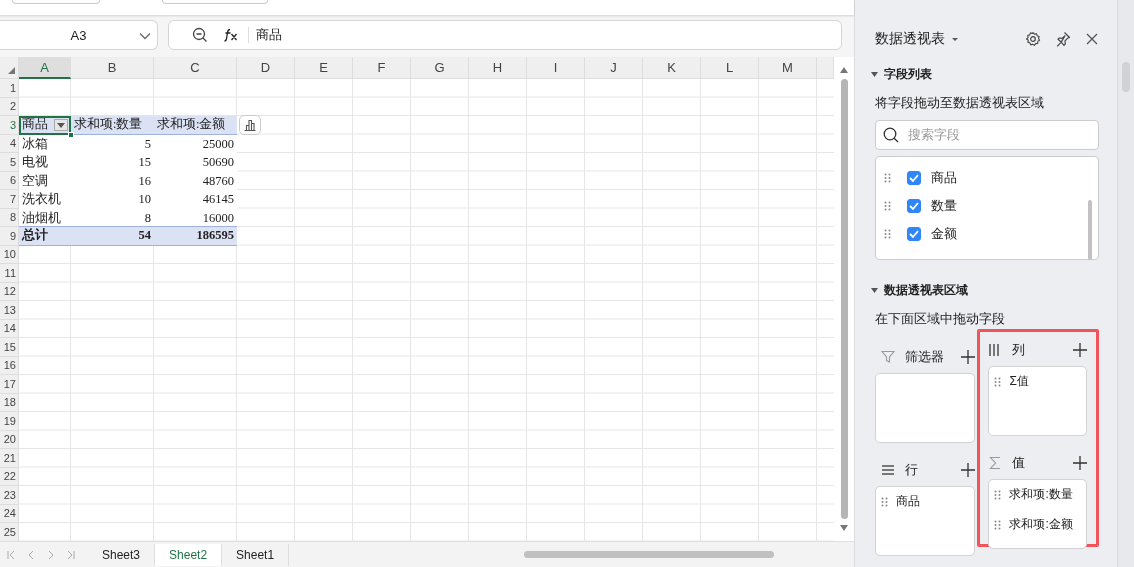 The image size is (1134, 567). I want to click on up-arrow-icon, so click(844, 70).